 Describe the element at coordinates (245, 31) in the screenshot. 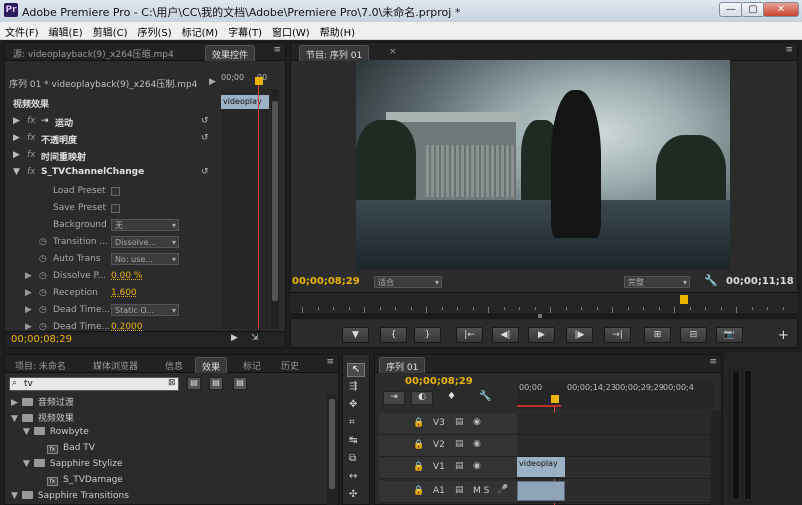

I see `menu-item-5: 字幕(T)` at that location.